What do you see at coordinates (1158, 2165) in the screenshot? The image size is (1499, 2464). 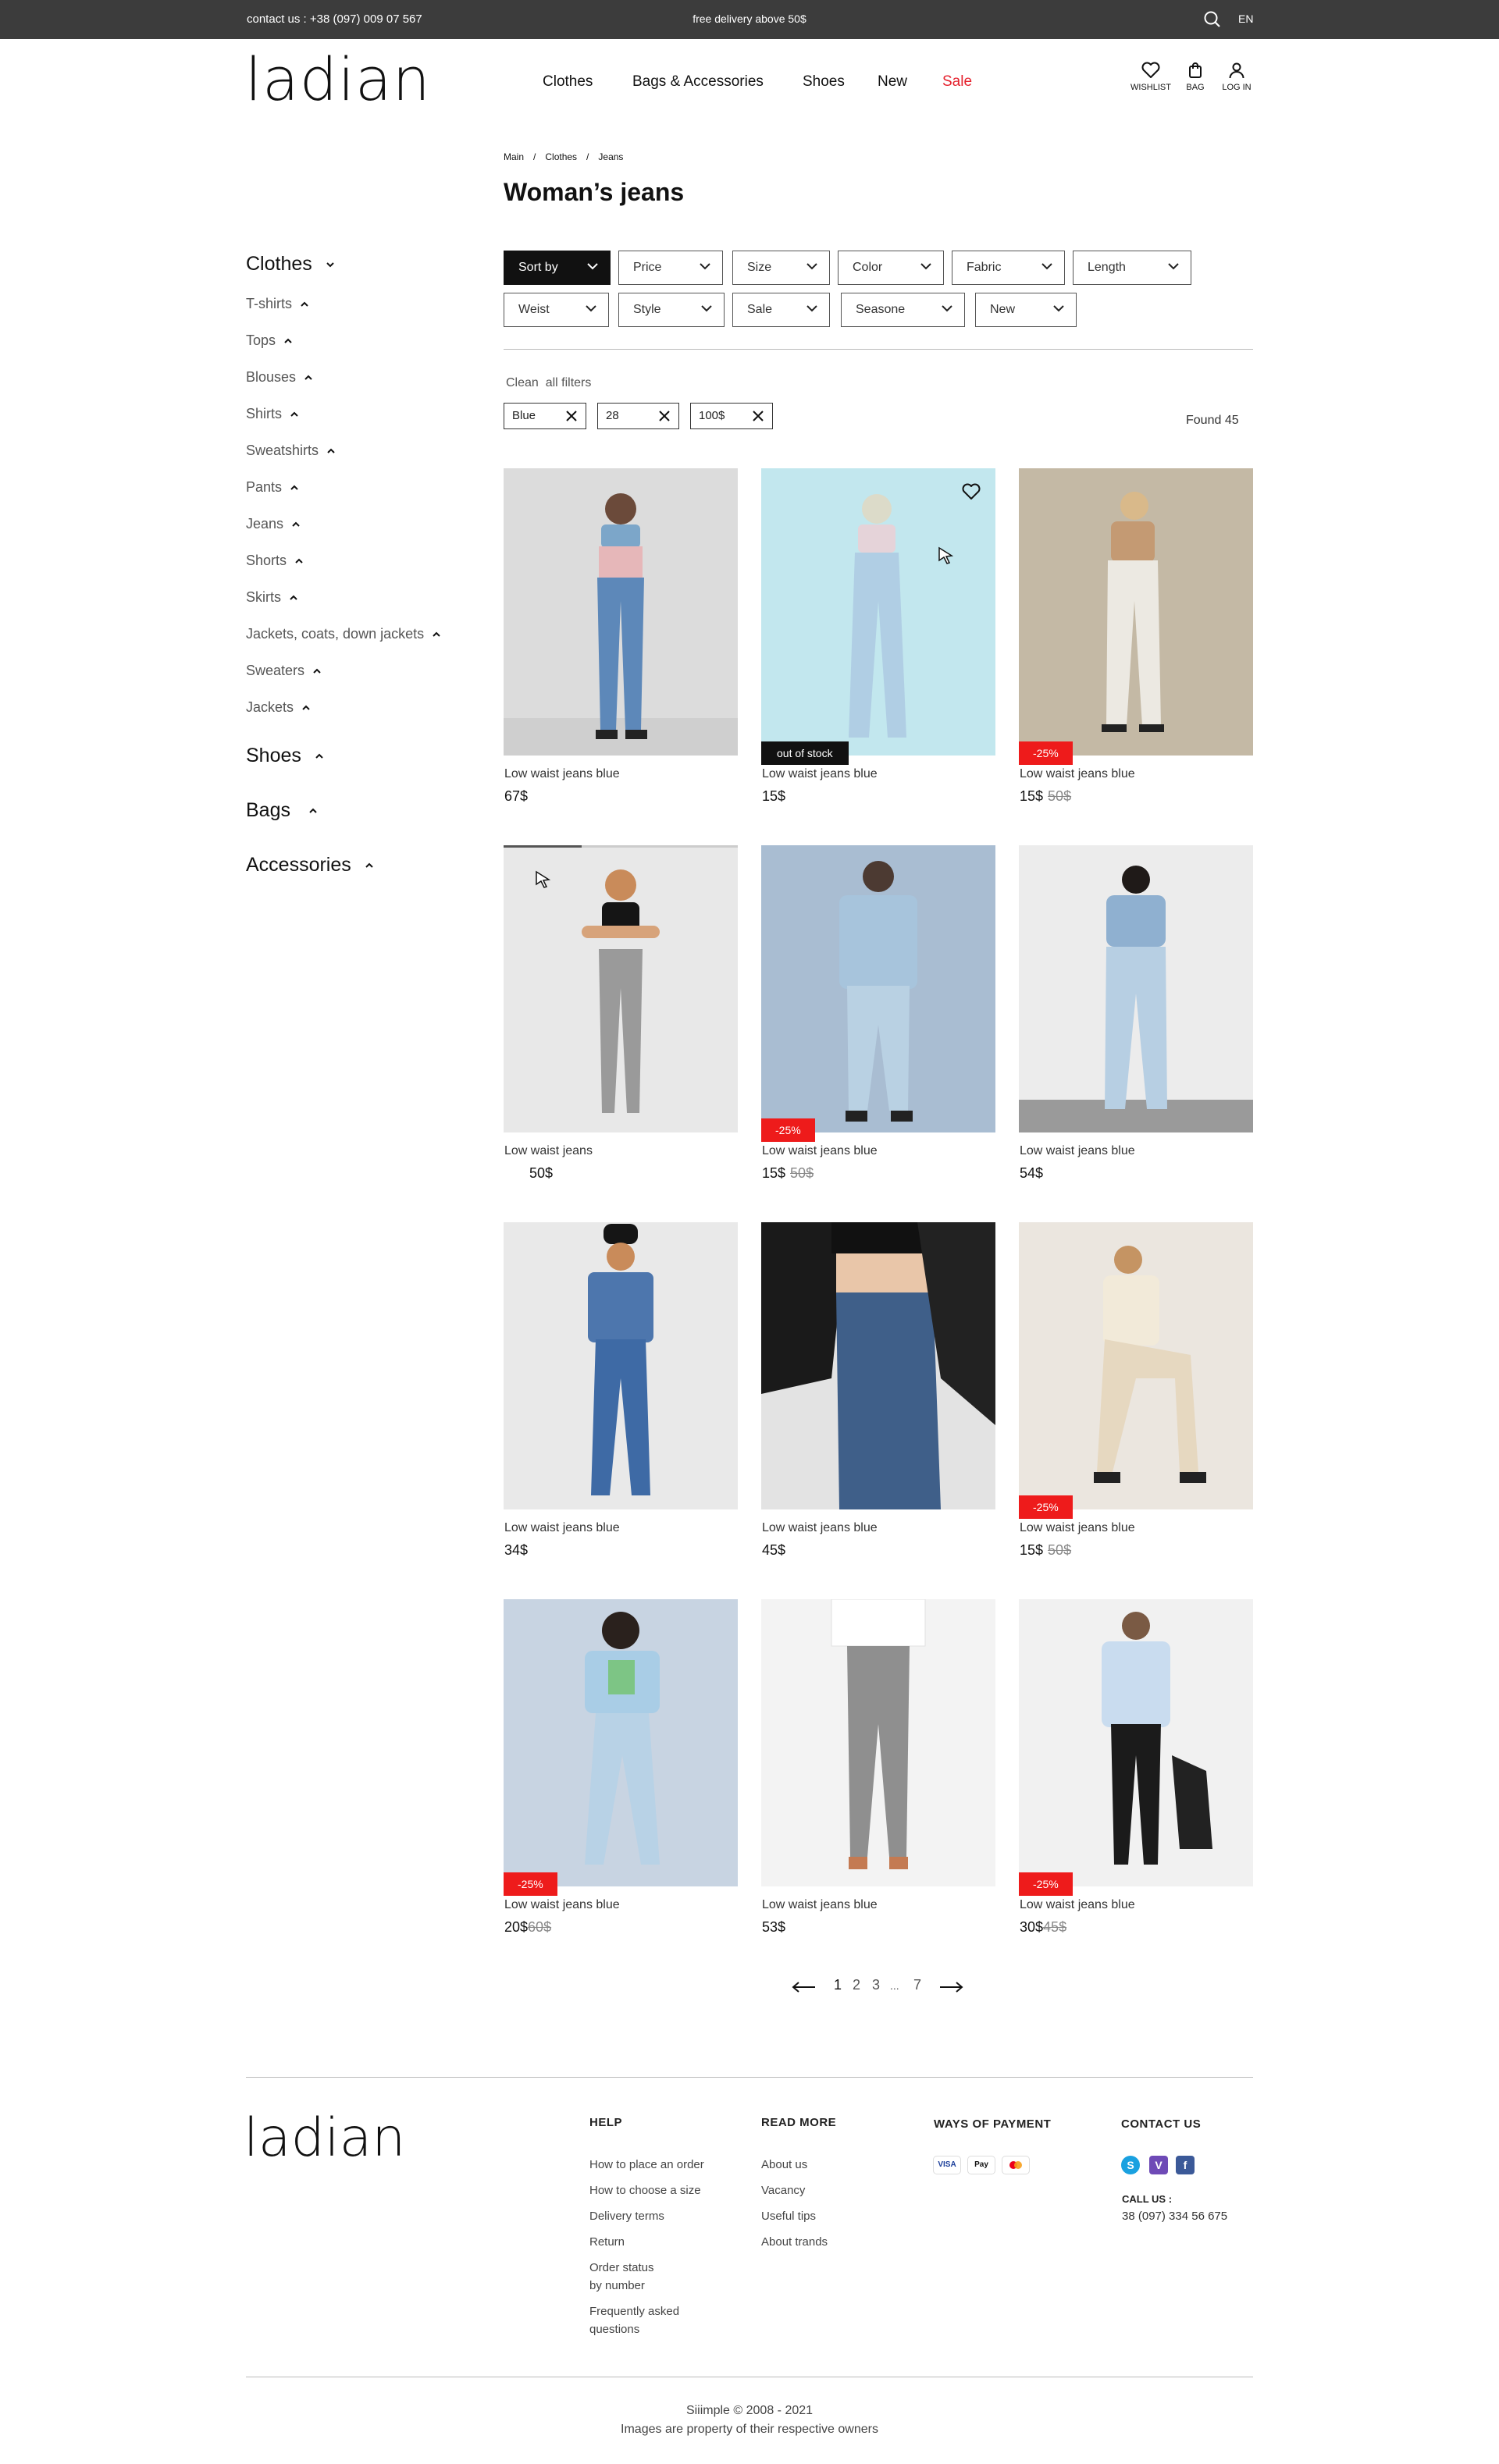 I see `viber-icon: V` at bounding box center [1158, 2165].